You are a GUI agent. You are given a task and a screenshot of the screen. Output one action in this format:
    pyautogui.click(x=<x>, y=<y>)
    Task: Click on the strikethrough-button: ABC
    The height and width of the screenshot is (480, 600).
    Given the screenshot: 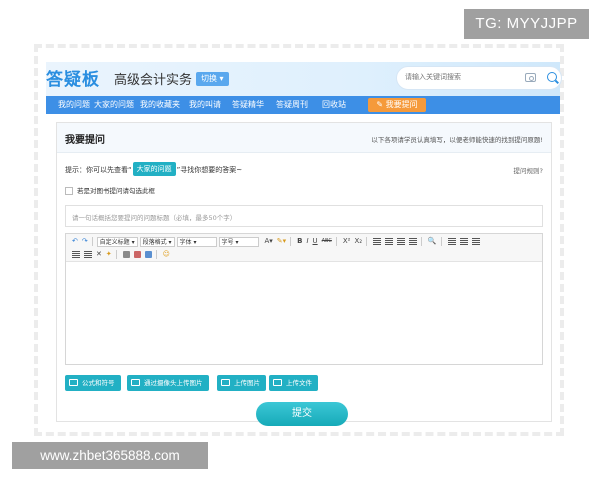 What is the action you would take?
    pyautogui.click(x=327, y=241)
    